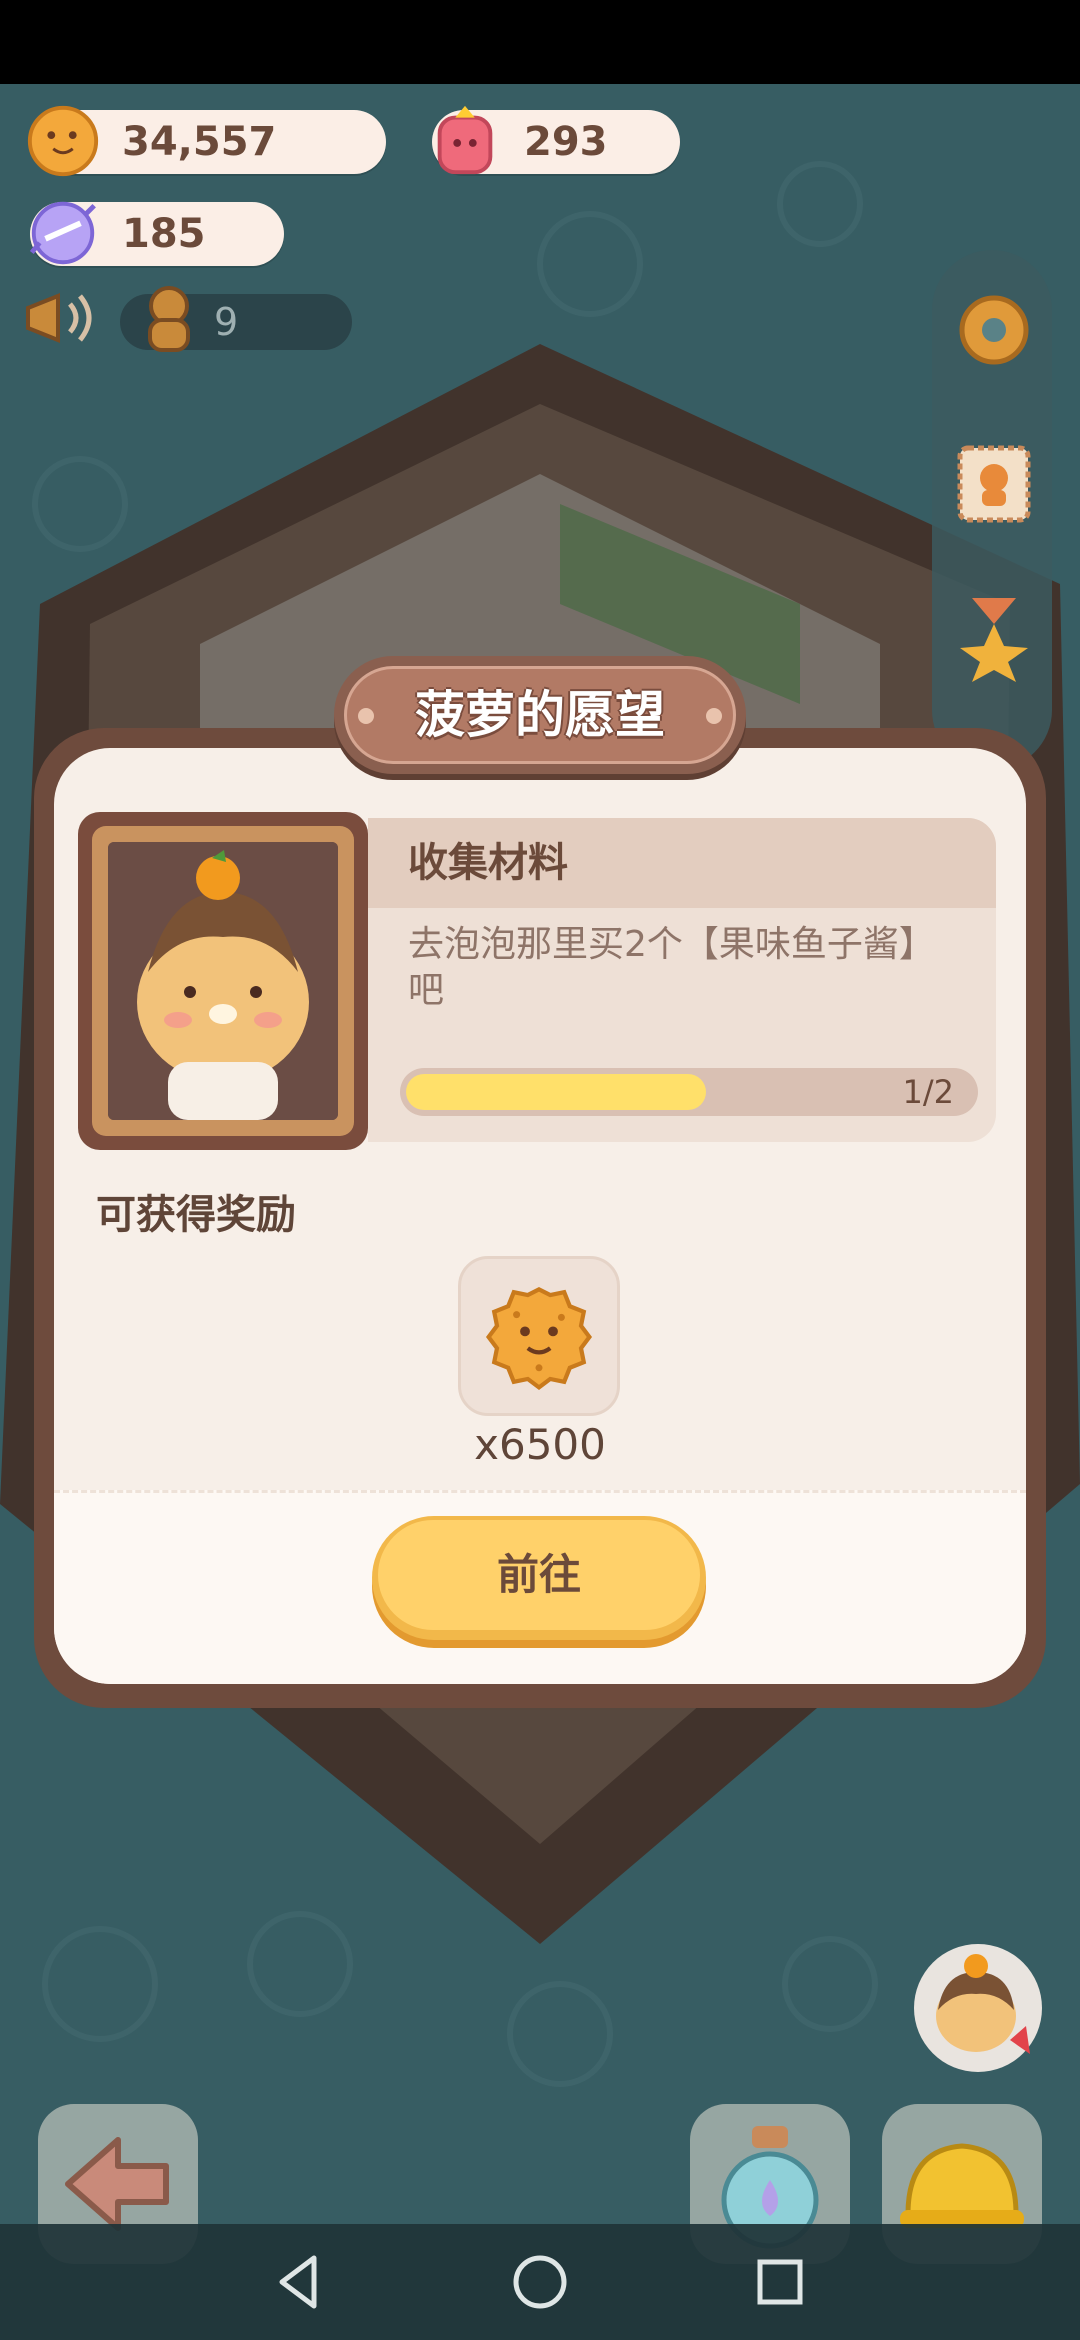 The height and width of the screenshot is (2340, 1080). What do you see at coordinates (928, 1092) in the screenshot?
I see `progress-label: 1/2` at bounding box center [928, 1092].